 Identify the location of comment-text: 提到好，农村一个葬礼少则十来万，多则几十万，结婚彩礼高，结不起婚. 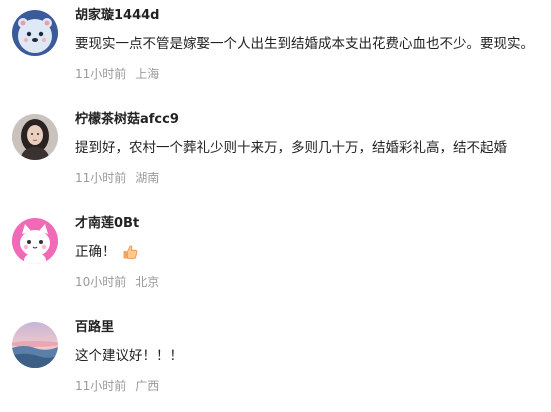
(291, 148).